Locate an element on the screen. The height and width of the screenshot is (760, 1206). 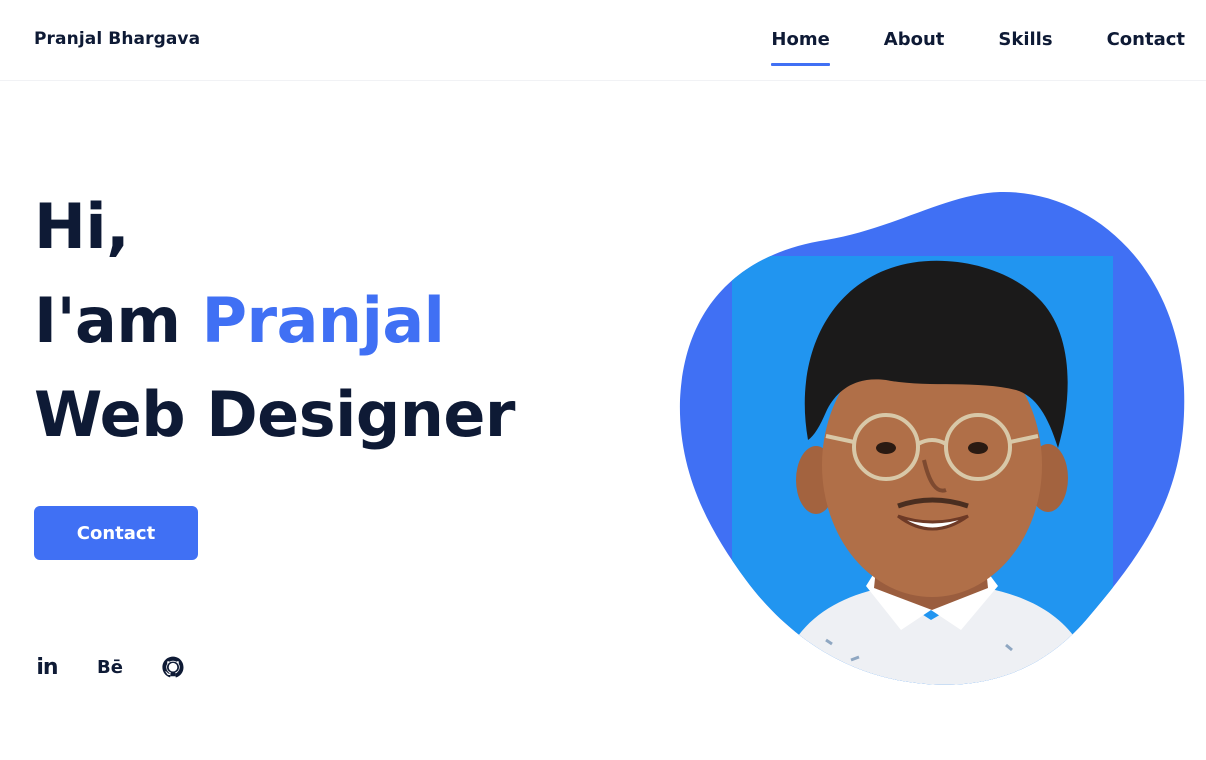
main-nav: Home About Skills Contact is located at coordinates (978, 48).